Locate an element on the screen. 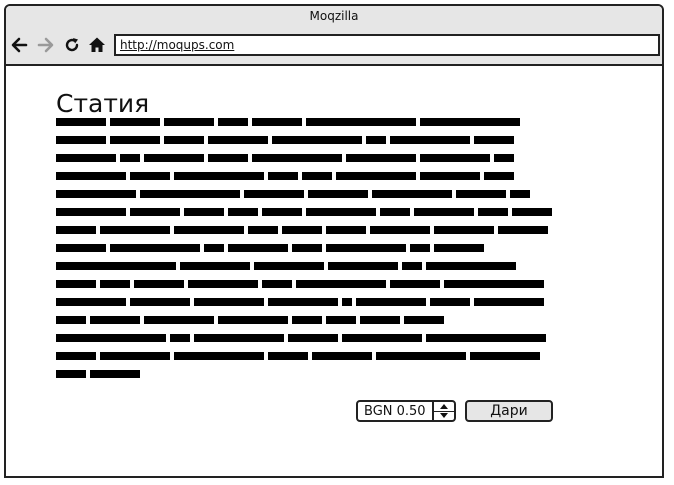 The width and height of the screenshot is (674, 485). arrow-left-icon is located at coordinates (19, 45).